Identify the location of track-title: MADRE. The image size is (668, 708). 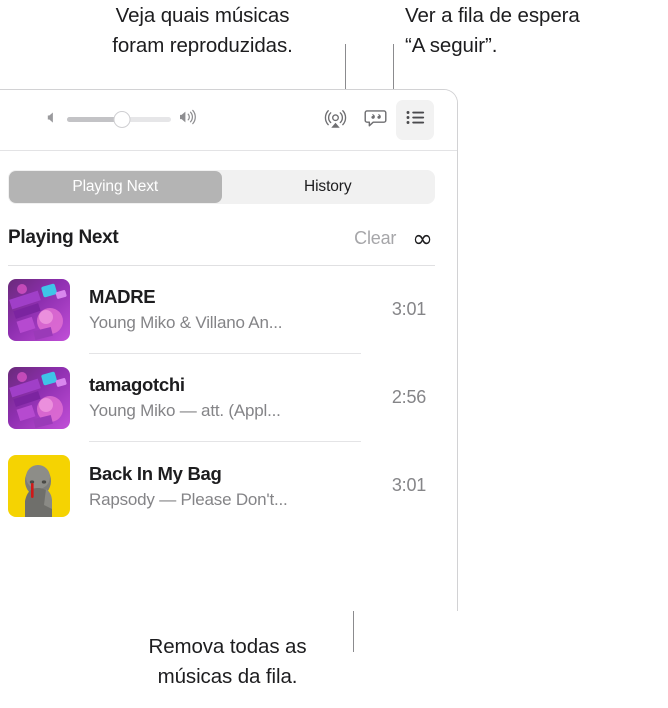
(122, 296).